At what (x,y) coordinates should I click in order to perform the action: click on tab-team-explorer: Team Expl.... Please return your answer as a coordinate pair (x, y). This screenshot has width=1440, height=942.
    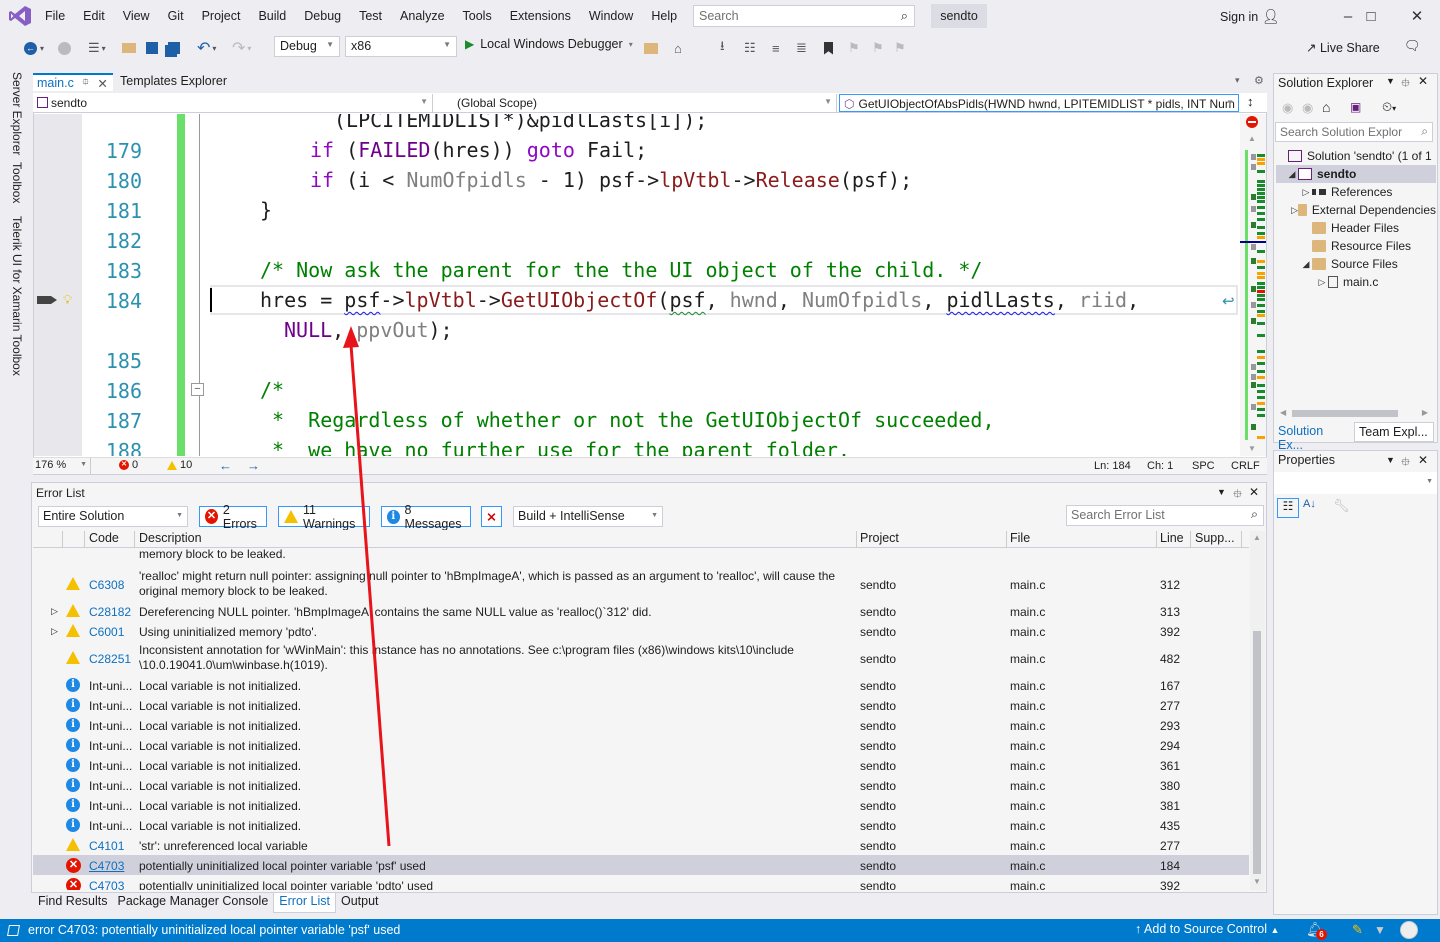
    Looking at the image, I should click on (1394, 432).